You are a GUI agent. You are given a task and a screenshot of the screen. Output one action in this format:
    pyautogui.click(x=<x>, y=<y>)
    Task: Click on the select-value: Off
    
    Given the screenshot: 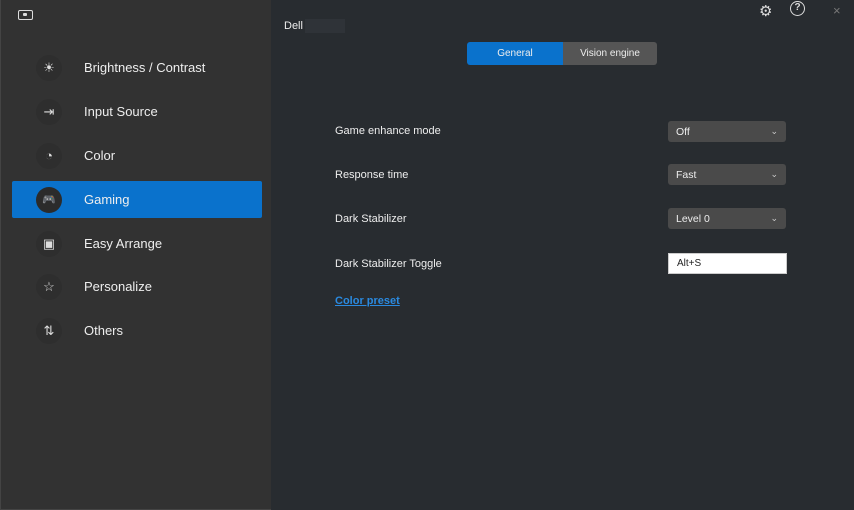 What is the action you would take?
    pyautogui.click(x=683, y=131)
    